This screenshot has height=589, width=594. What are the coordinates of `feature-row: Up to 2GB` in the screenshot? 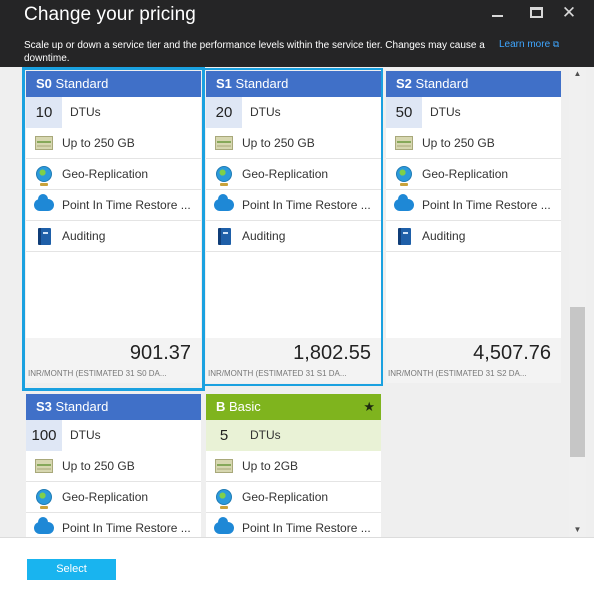 It's located at (293, 466).